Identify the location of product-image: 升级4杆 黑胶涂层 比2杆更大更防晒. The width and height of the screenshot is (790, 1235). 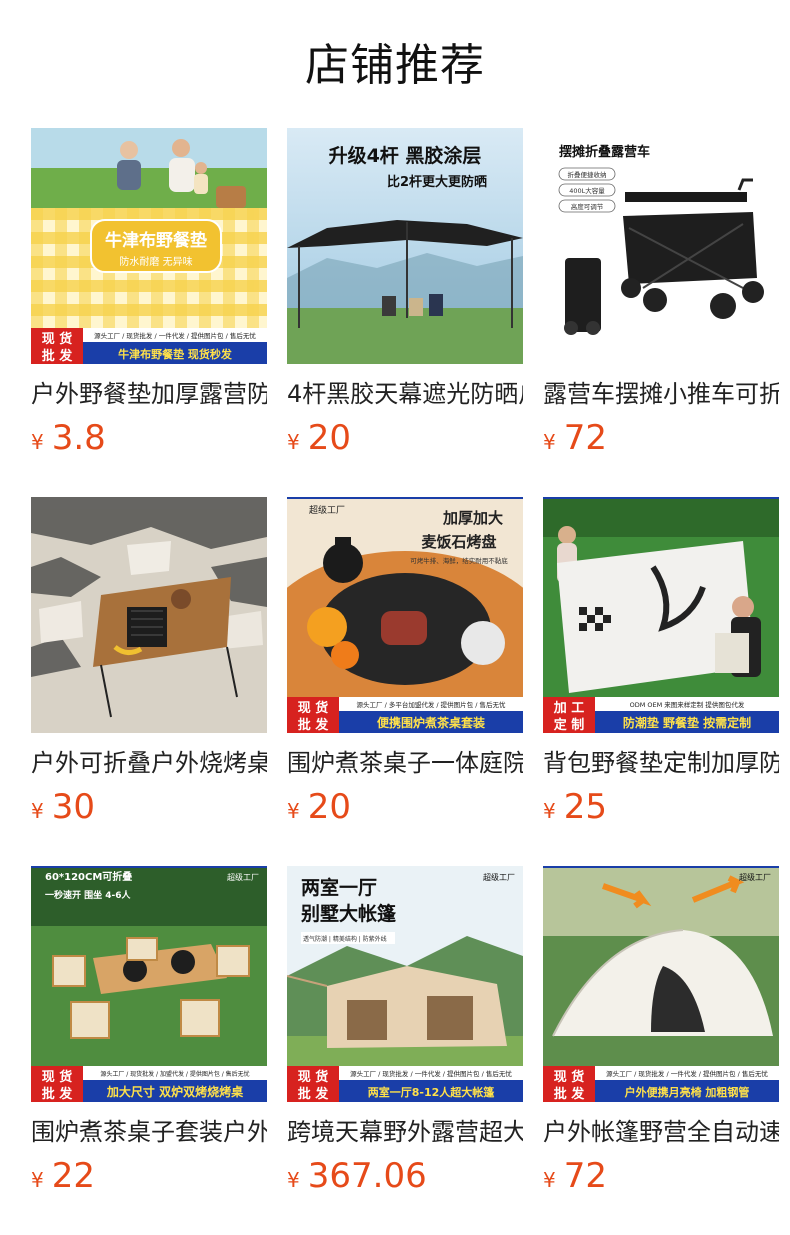
(405, 246).